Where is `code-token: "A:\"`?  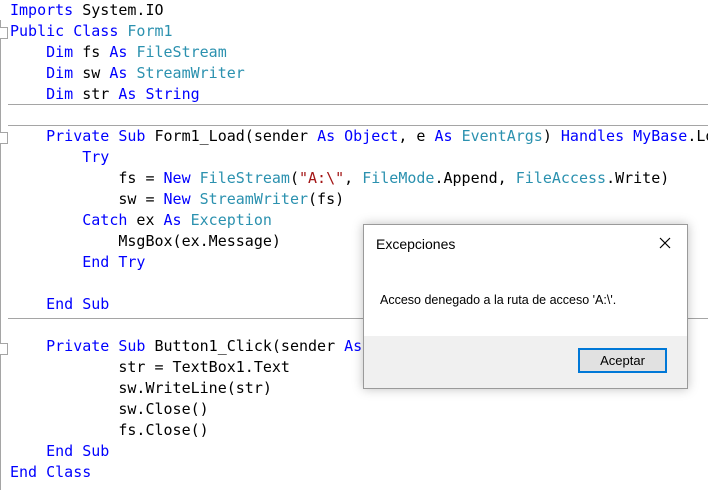
code-token: "A:\" is located at coordinates (322, 178).